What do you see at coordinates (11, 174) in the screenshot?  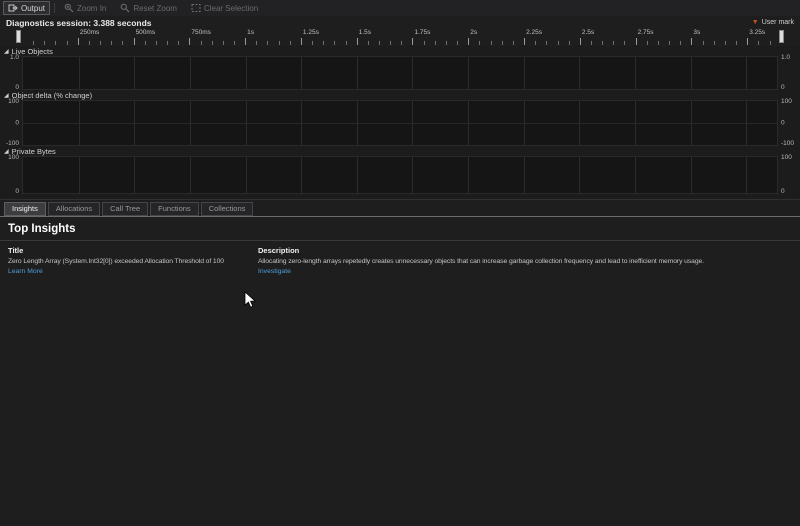 I see `y-axis-left: 100 0` at bounding box center [11, 174].